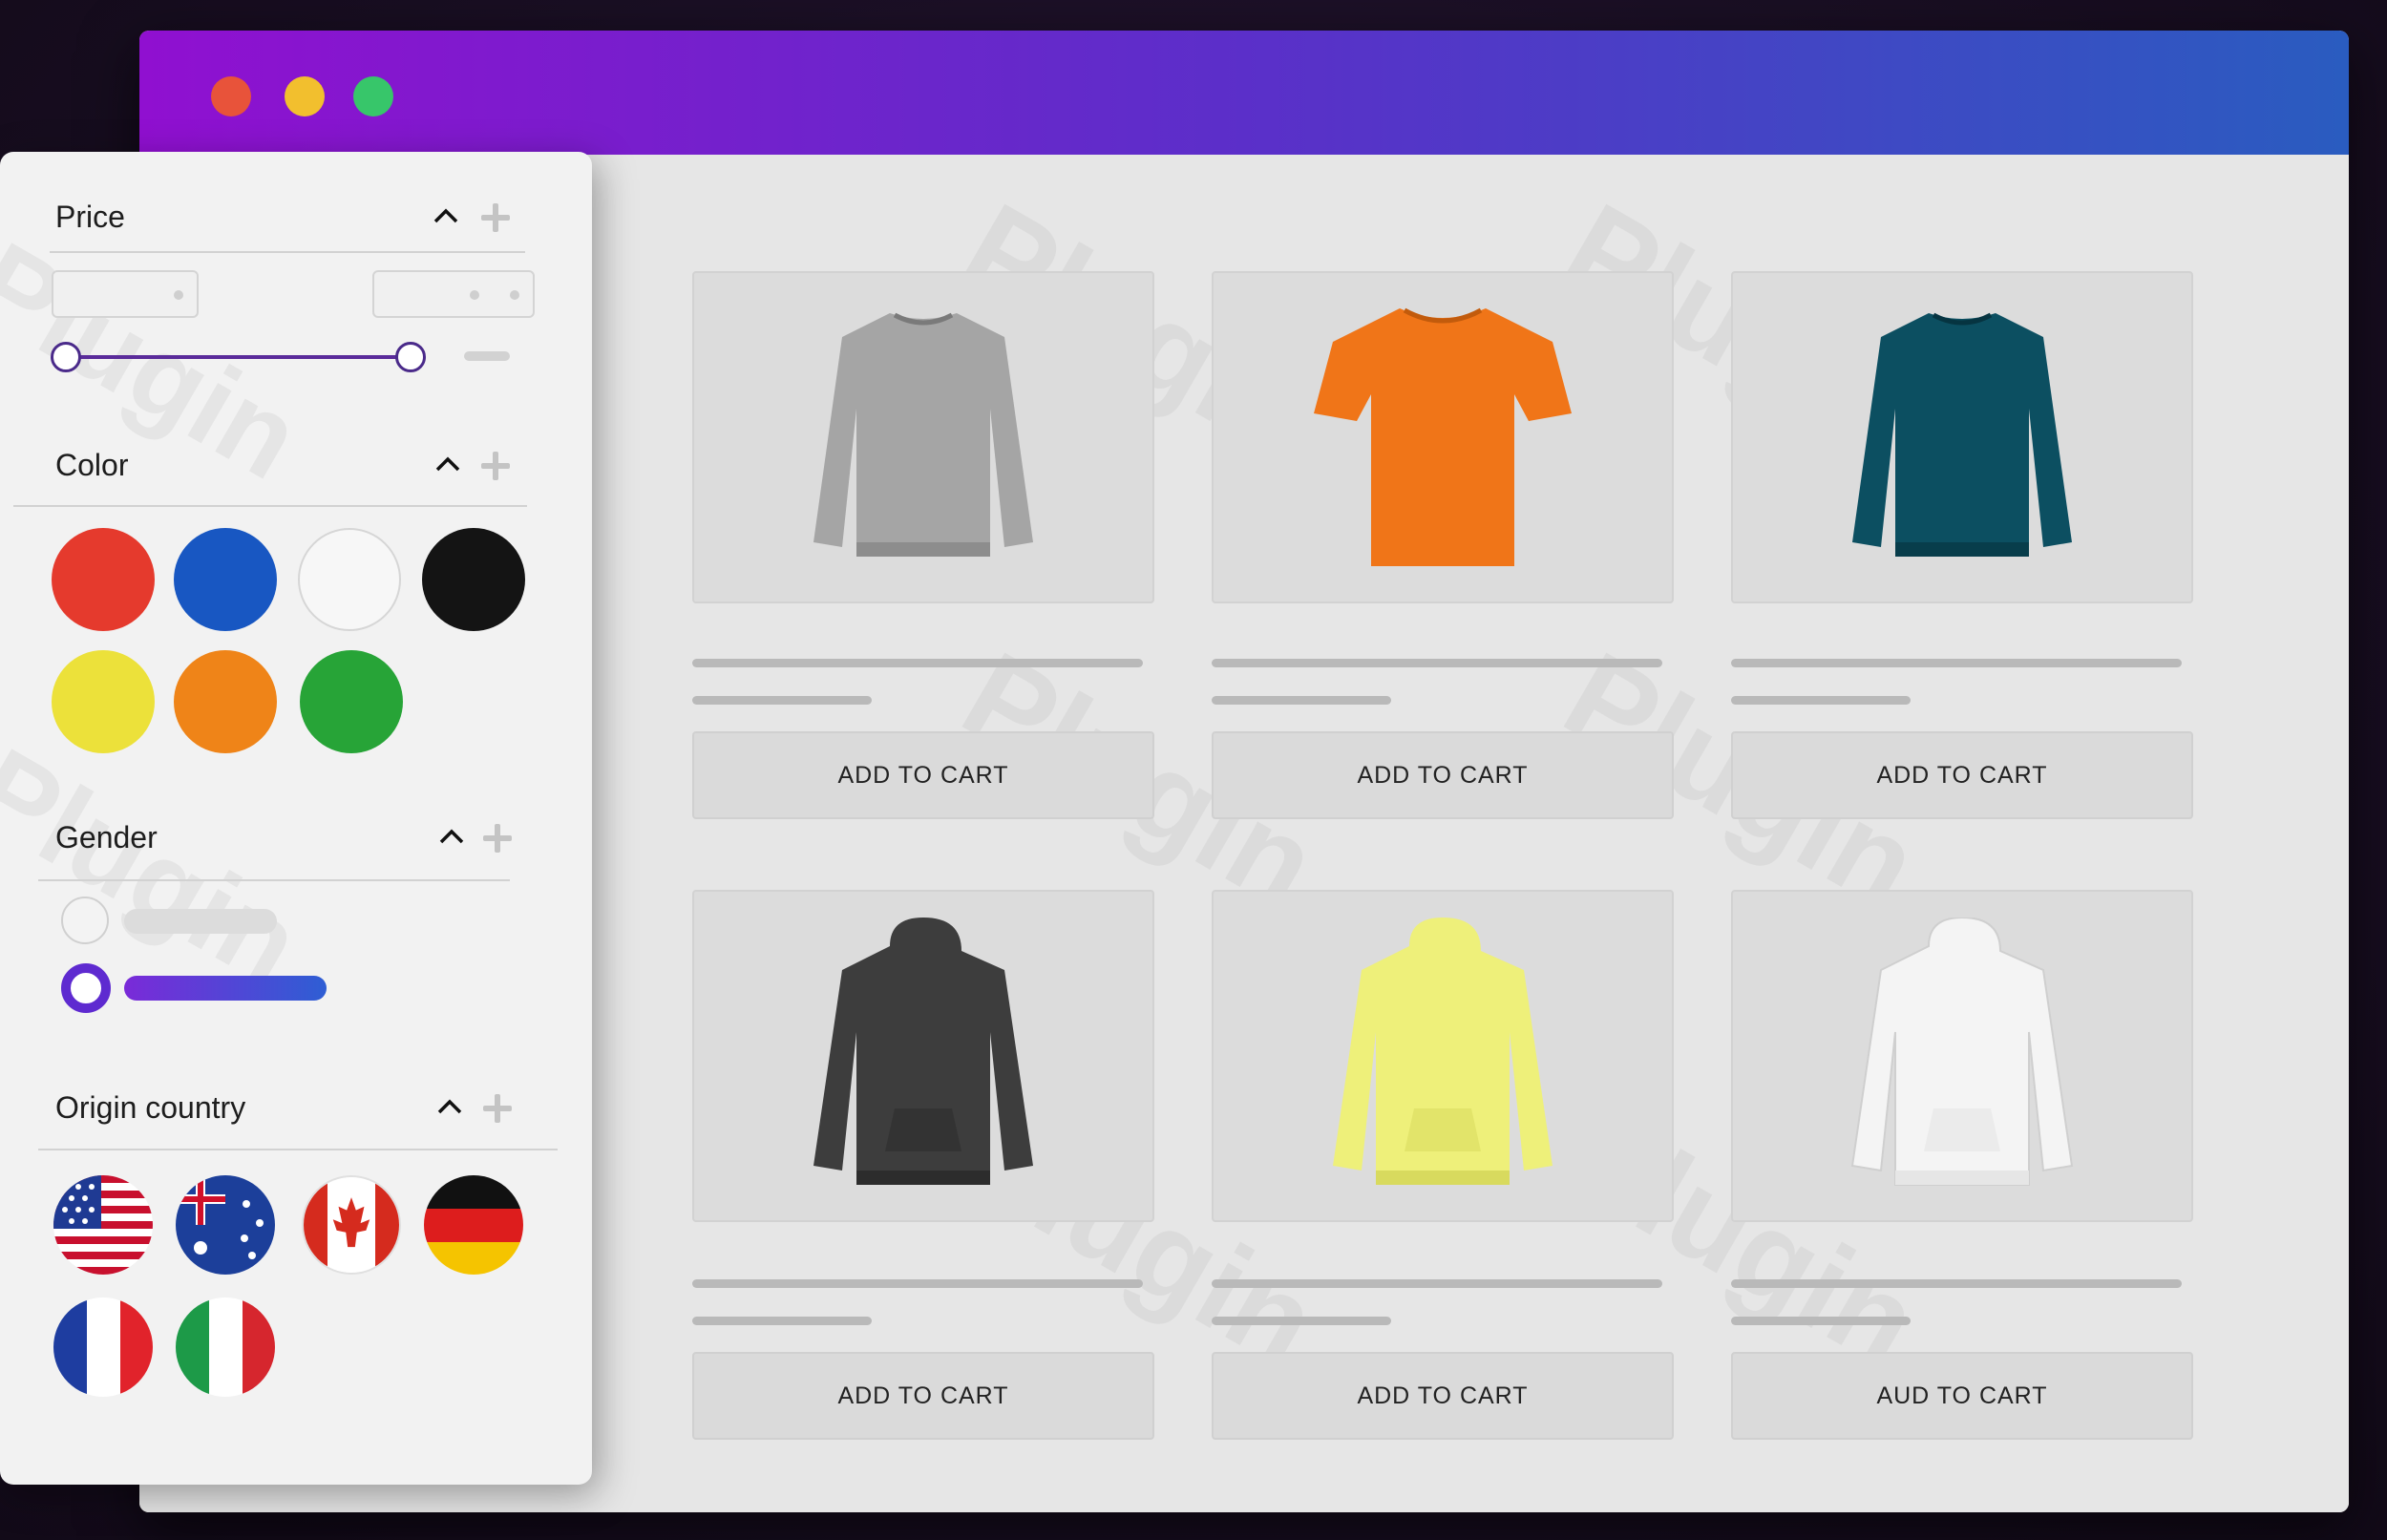 The width and height of the screenshot is (2387, 1540). What do you see at coordinates (351, 1225) in the screenshot?
I see `flag-canada-icon` at bounding box center [351, 1225].